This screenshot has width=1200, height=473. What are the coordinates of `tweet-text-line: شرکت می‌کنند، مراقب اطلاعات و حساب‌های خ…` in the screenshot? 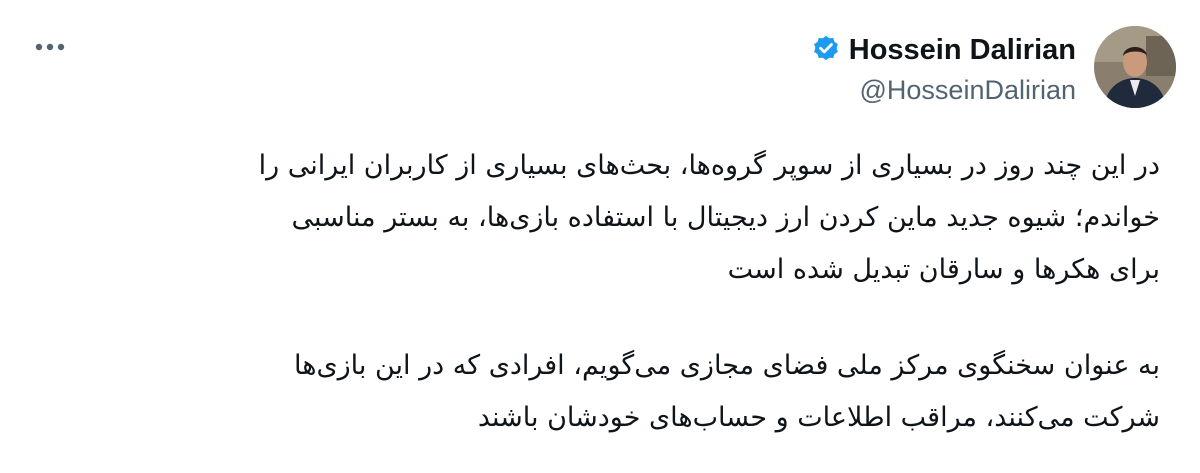 It's located at (818, 417).